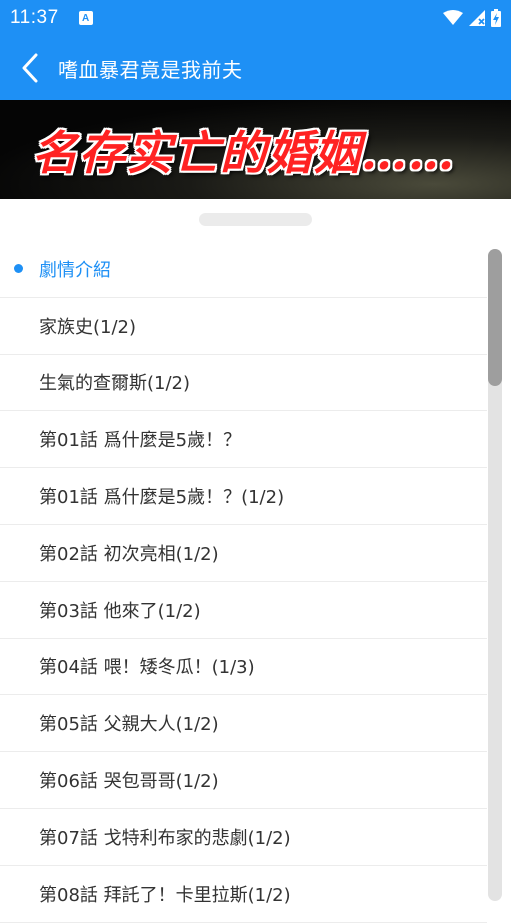  What do you see at coordinates (75, 270) in the screenshot?
I see `chapter-label: 劇情介紹` at bounding box center [75, 270].